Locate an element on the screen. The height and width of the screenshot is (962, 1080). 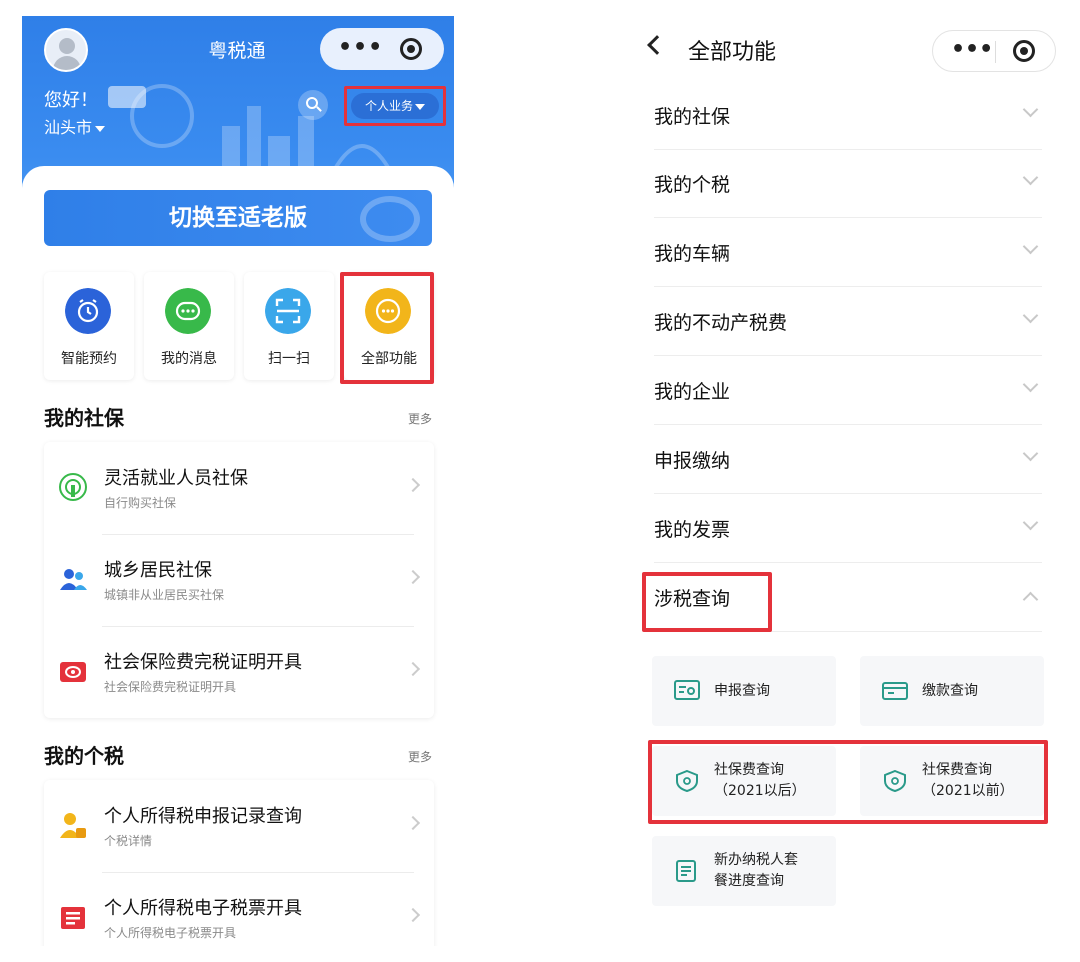
accordion-label: 我的不动产税费 is located at coordinates (721, 323).